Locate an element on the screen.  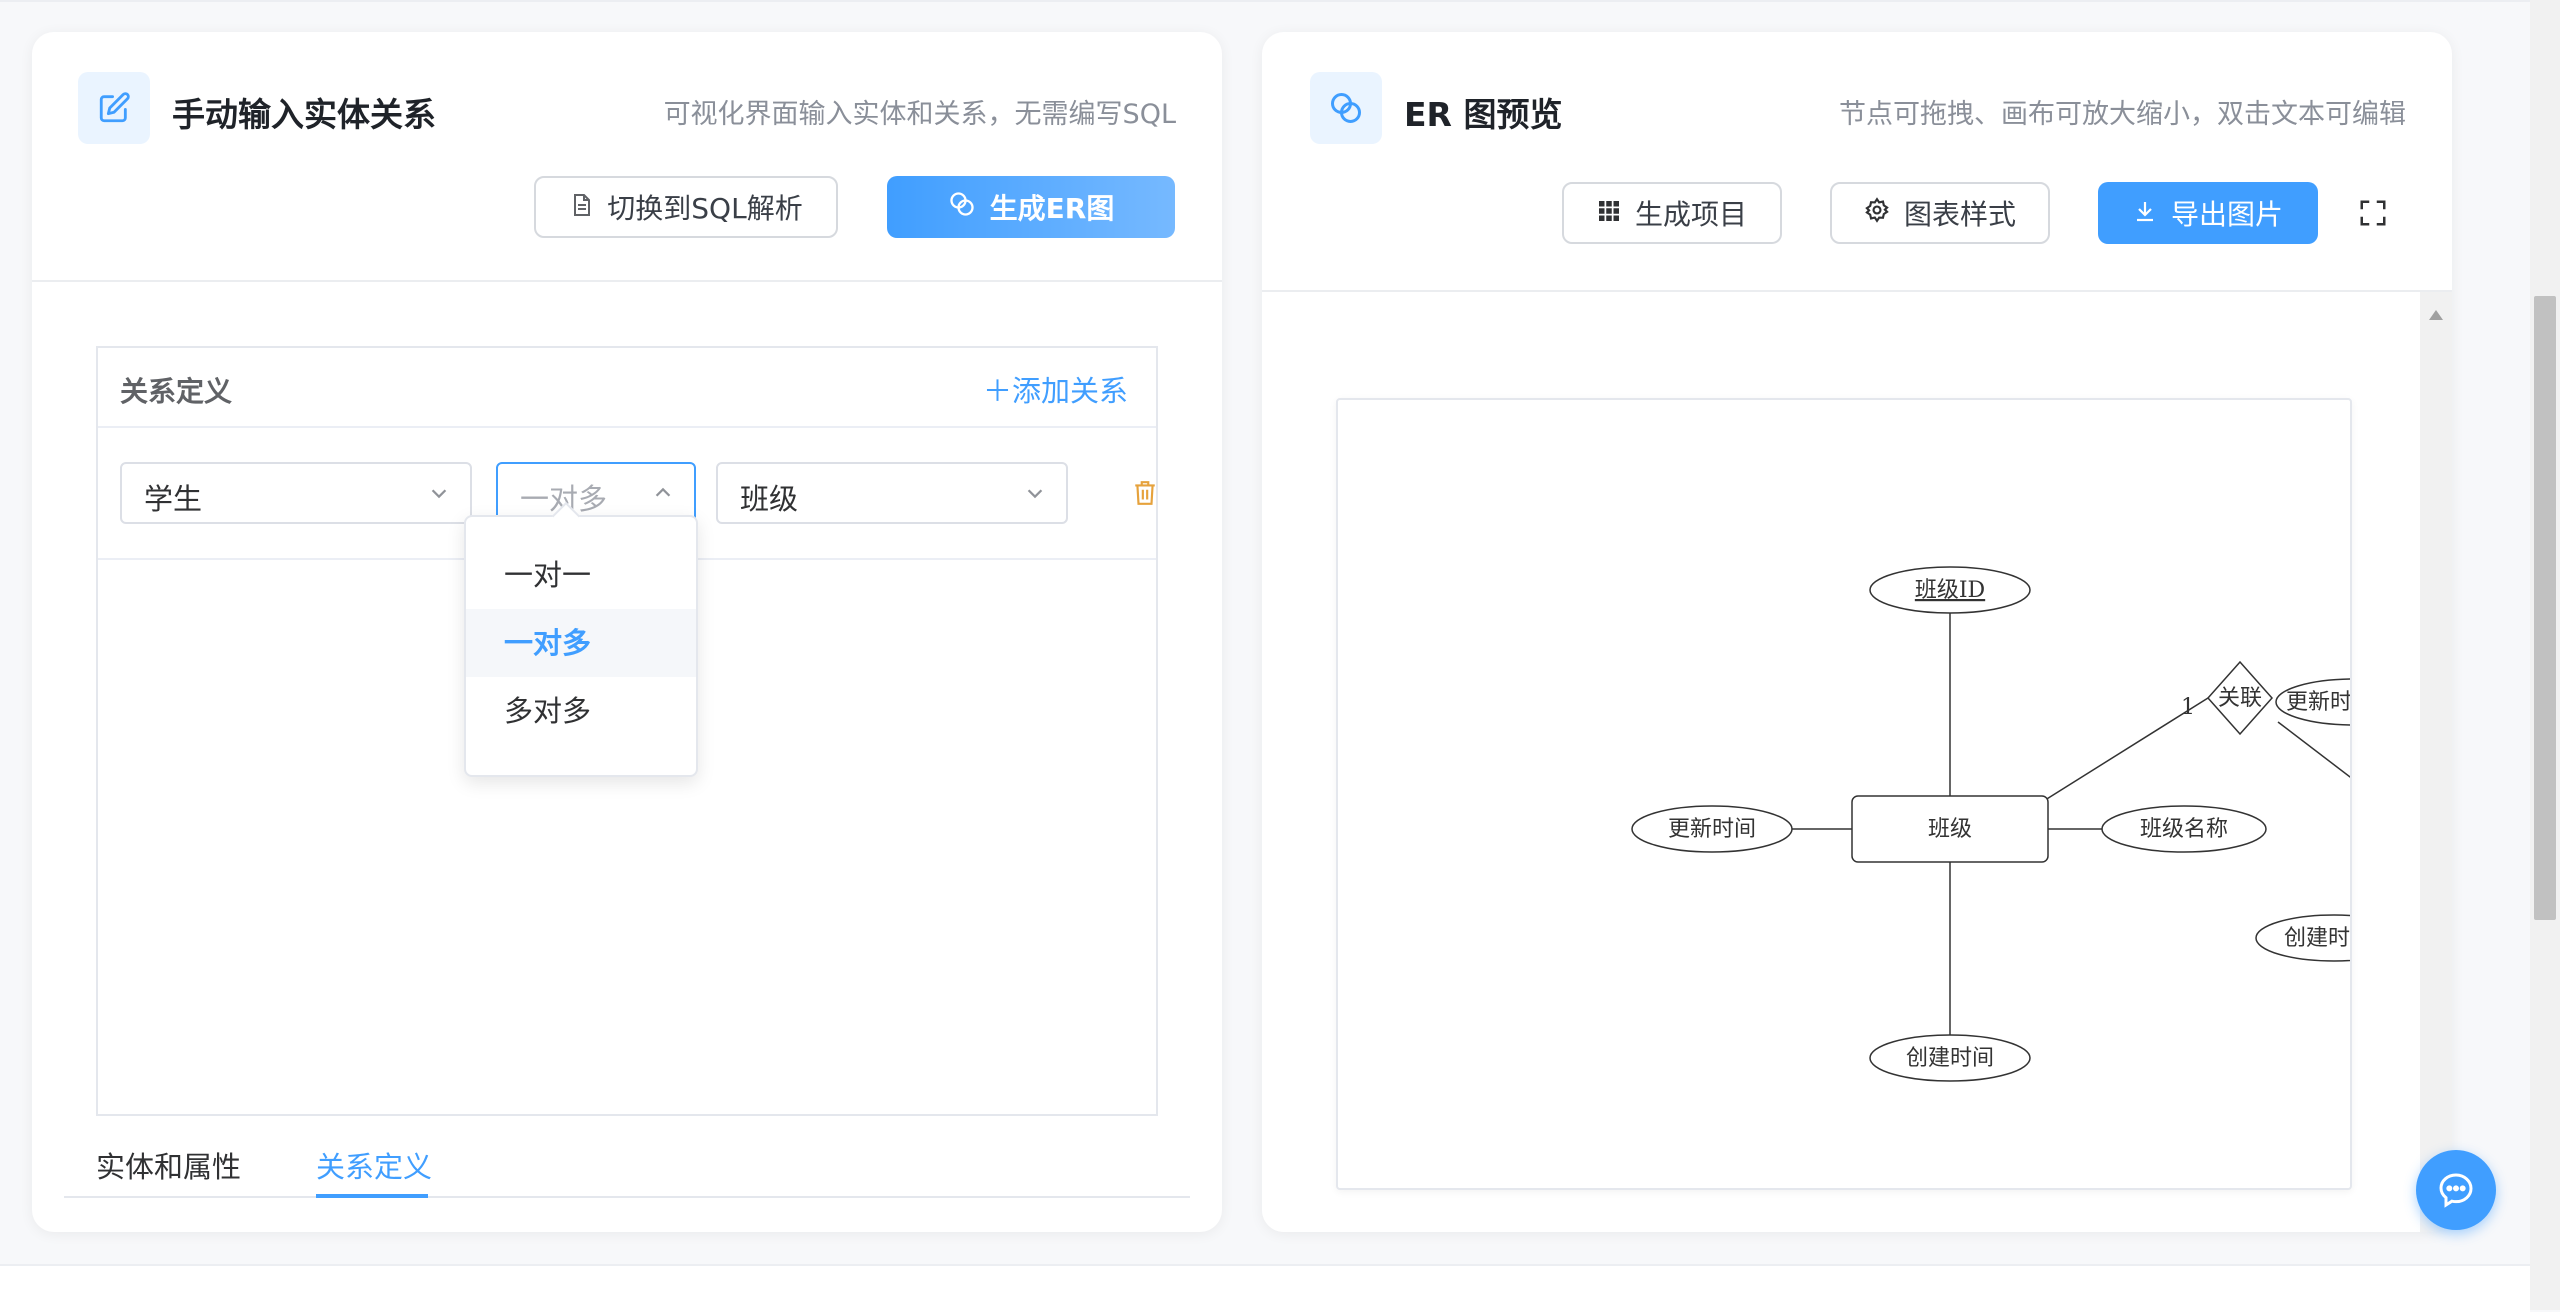
chart-style-label: 图表样式 is located at coordinates (1959, 214).